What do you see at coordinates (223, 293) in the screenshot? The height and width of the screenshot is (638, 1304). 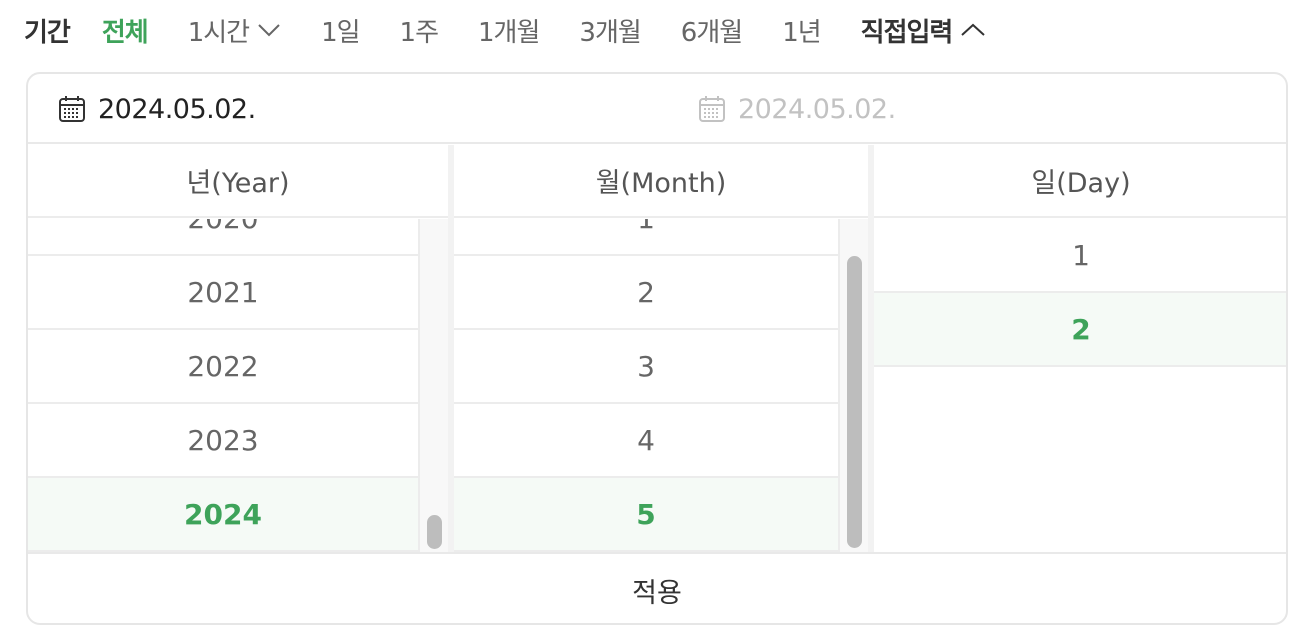 I see `year-item: 2021` at bounding box center [223, 293].